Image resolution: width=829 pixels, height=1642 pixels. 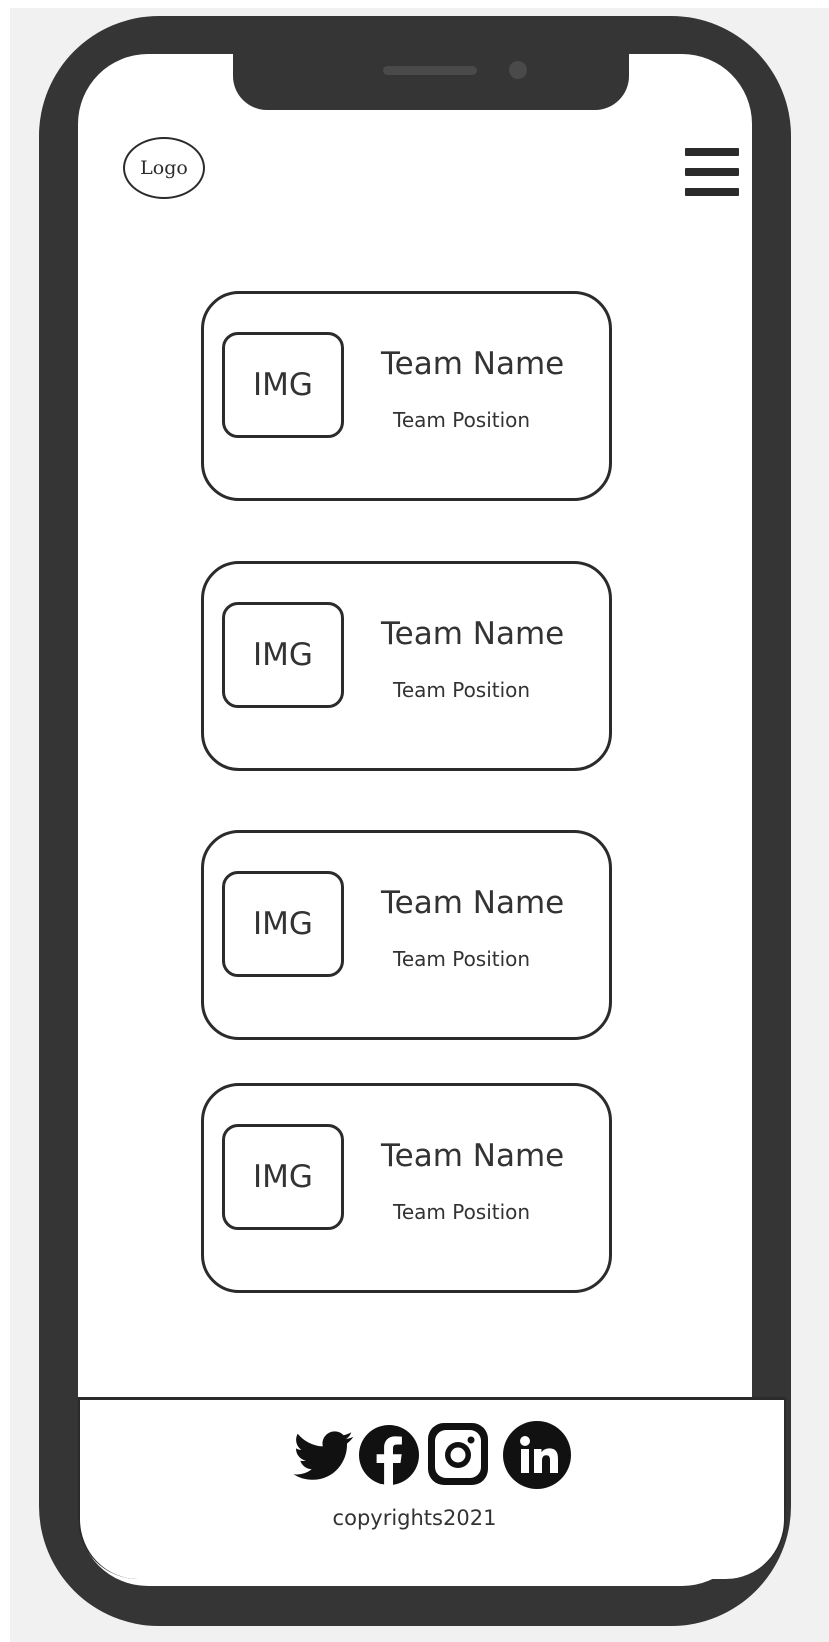 What do you see at coordinates (458, 1454) in the screenshot?
I see `instagram-icon` at bounding box center [458, 1454].